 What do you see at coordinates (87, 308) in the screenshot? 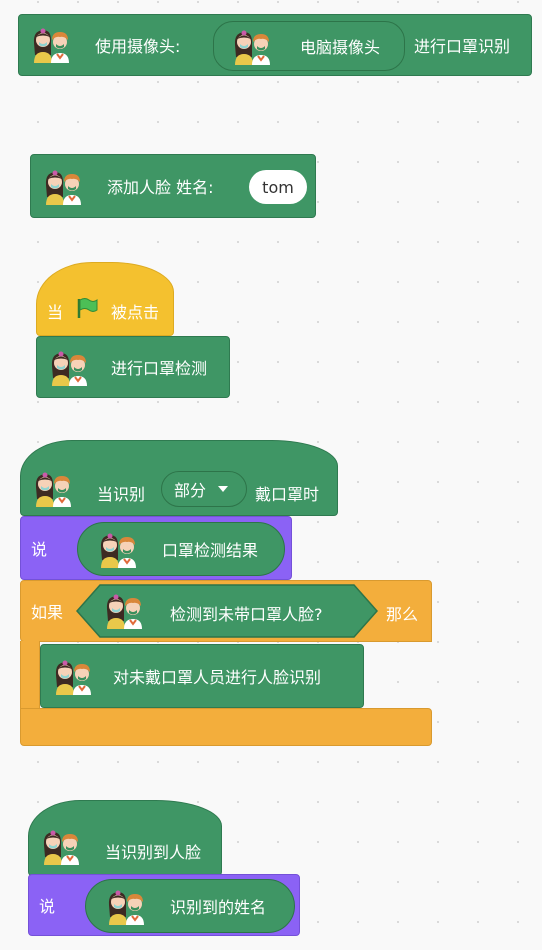
I see `green-flag-icon` at bounding box center [87, 308].